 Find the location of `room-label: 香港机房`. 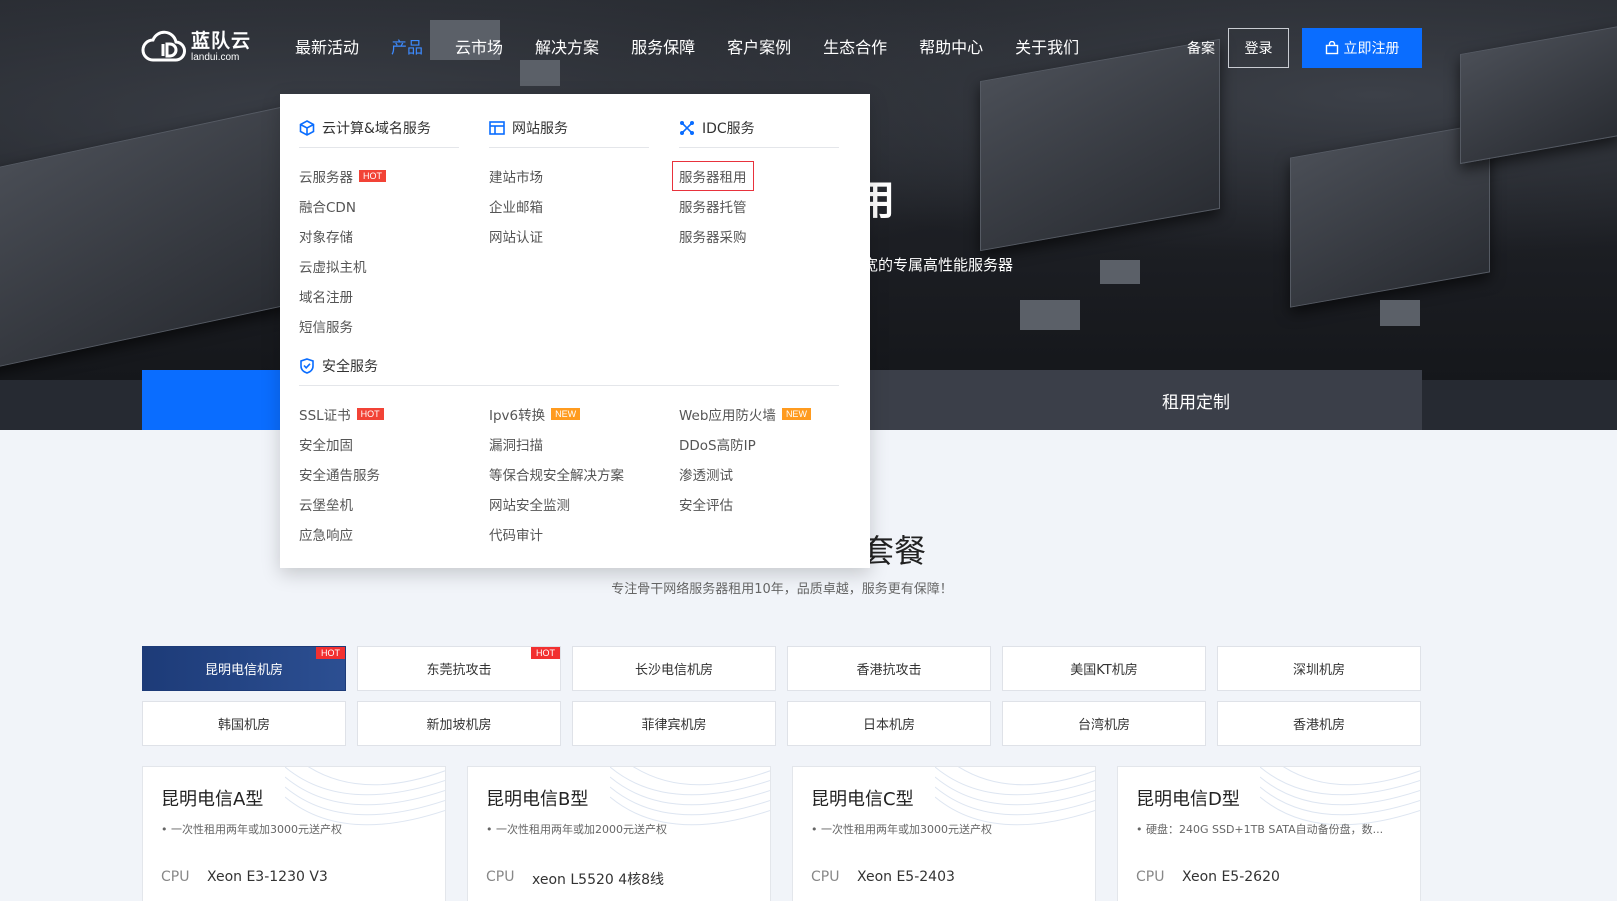

room-label: 香港机房 is located at coordinates (1318, 725).